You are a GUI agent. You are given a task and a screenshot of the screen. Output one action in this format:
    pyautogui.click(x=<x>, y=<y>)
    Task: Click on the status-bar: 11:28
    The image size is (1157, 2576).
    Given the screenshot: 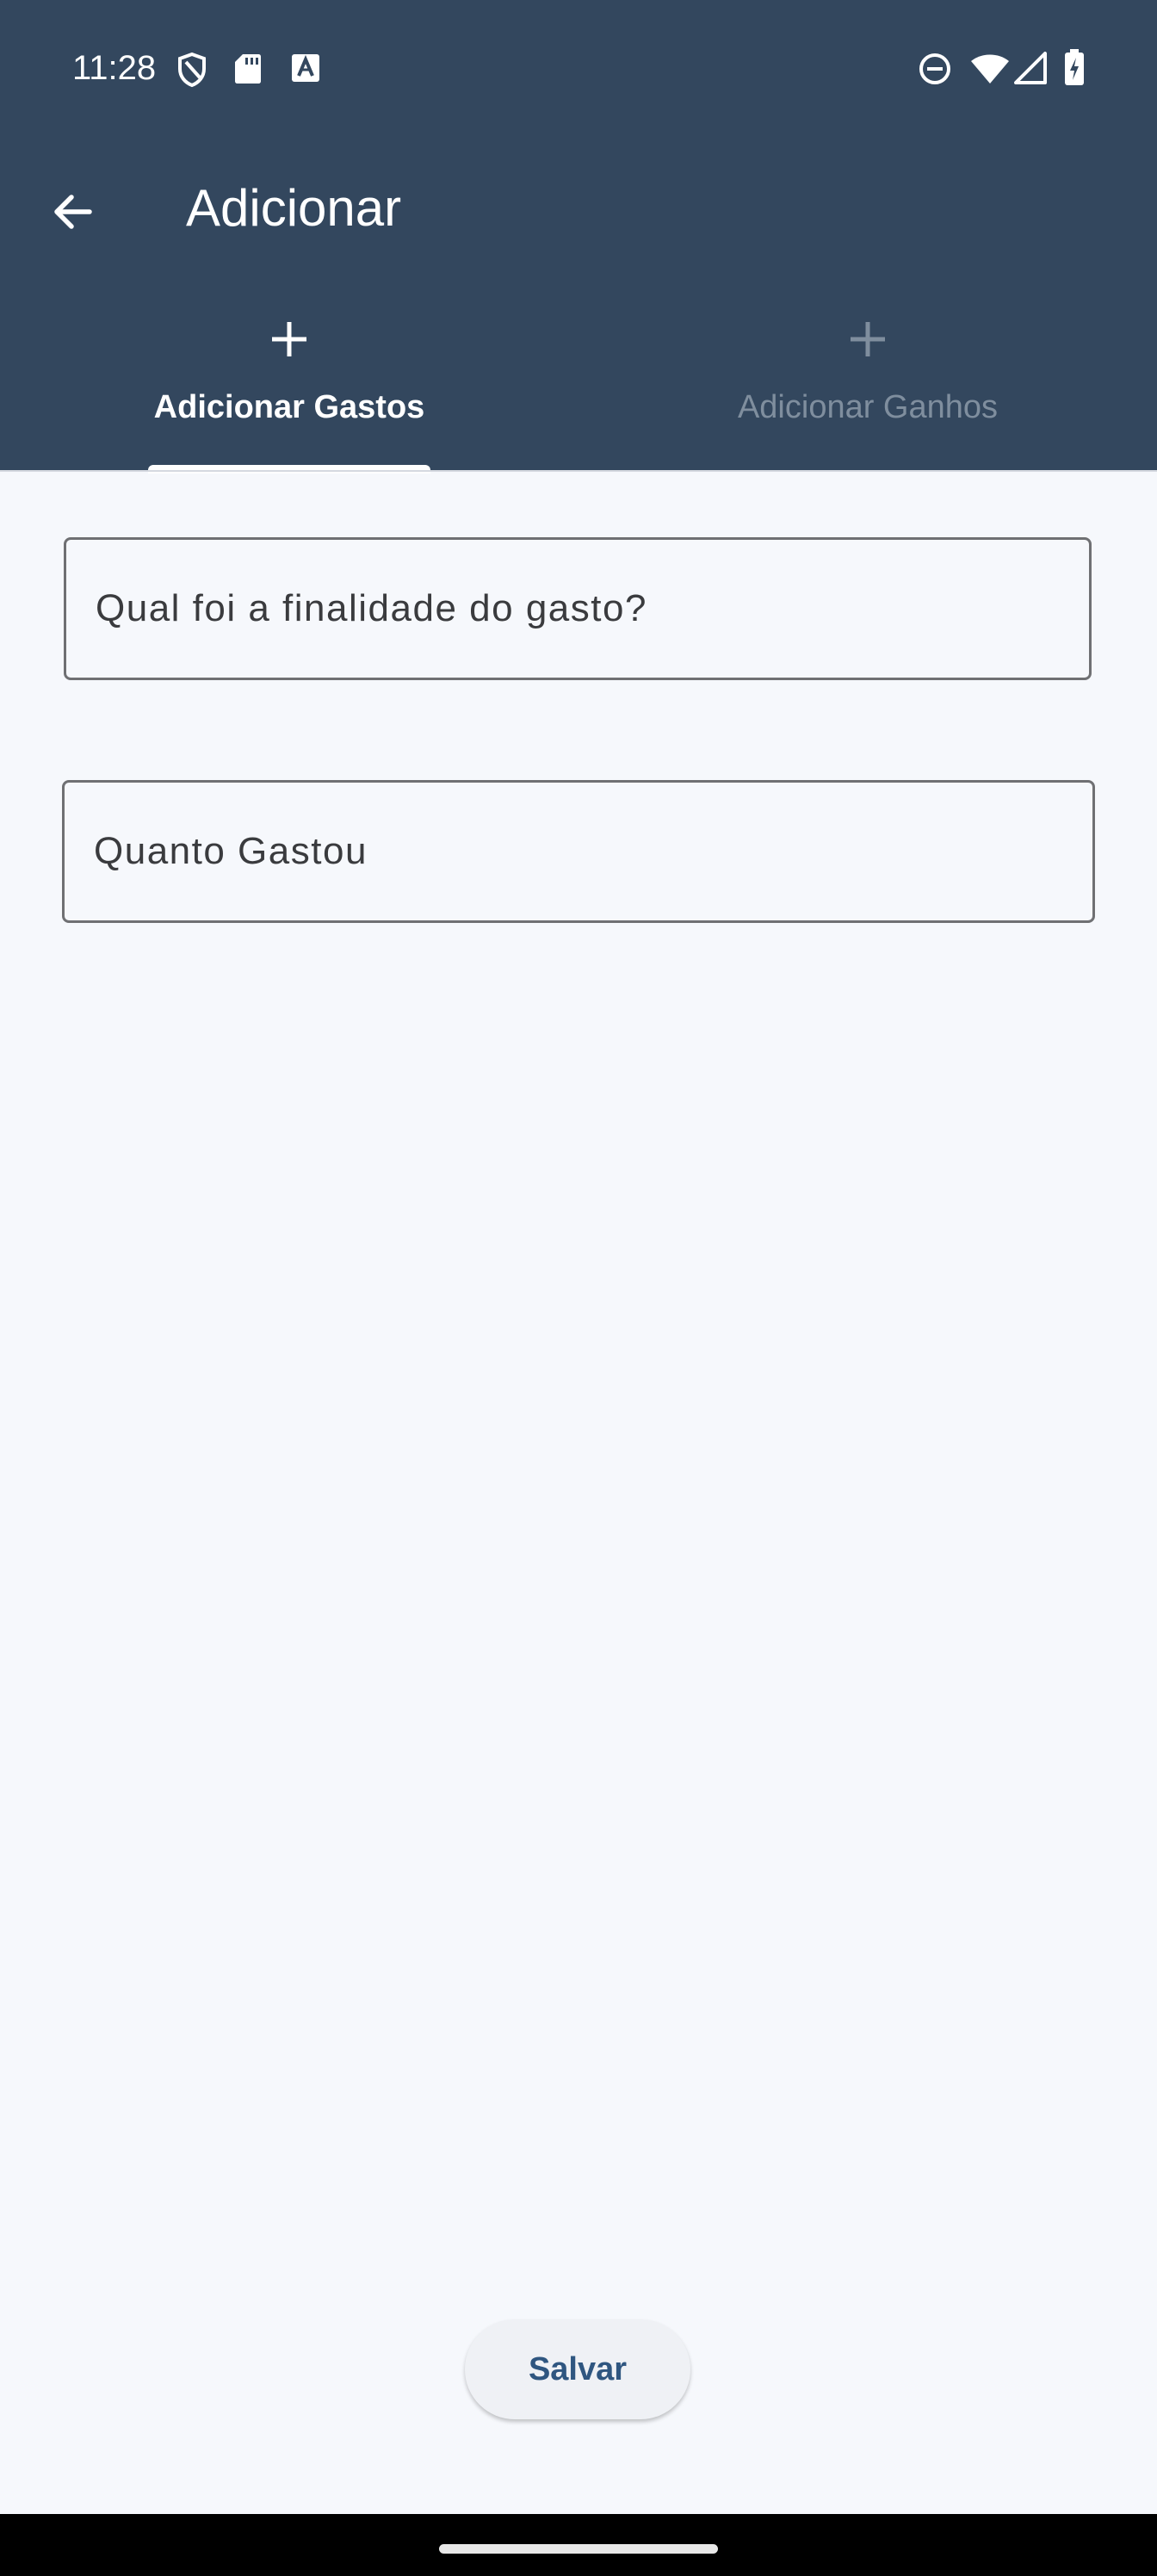 What is the action you would take?
    pyautogui.click(x=579, y=68)
    